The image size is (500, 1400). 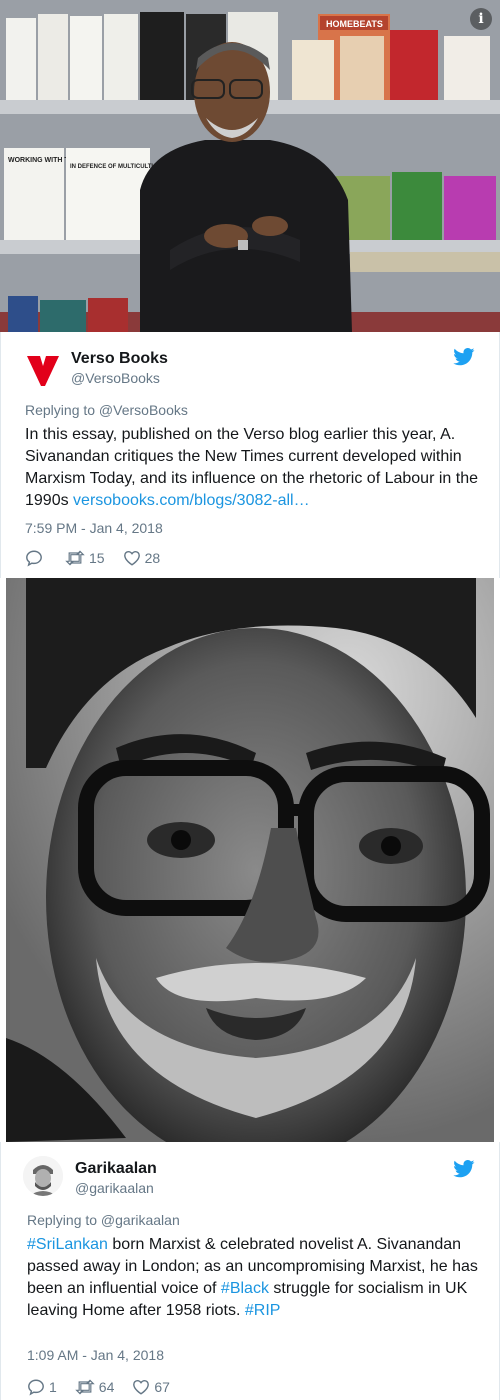 I want to click on author-name: Verso Books, so click(x=119, y=359).